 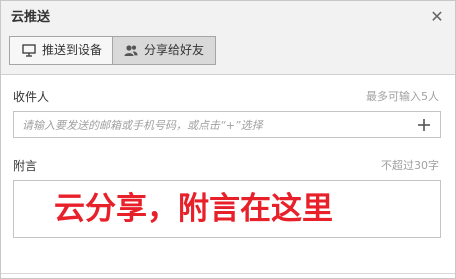 What do you see at coordinates (212, 125) in the screenshot?
I see `recipient-input` at bounding box center [212, 125].